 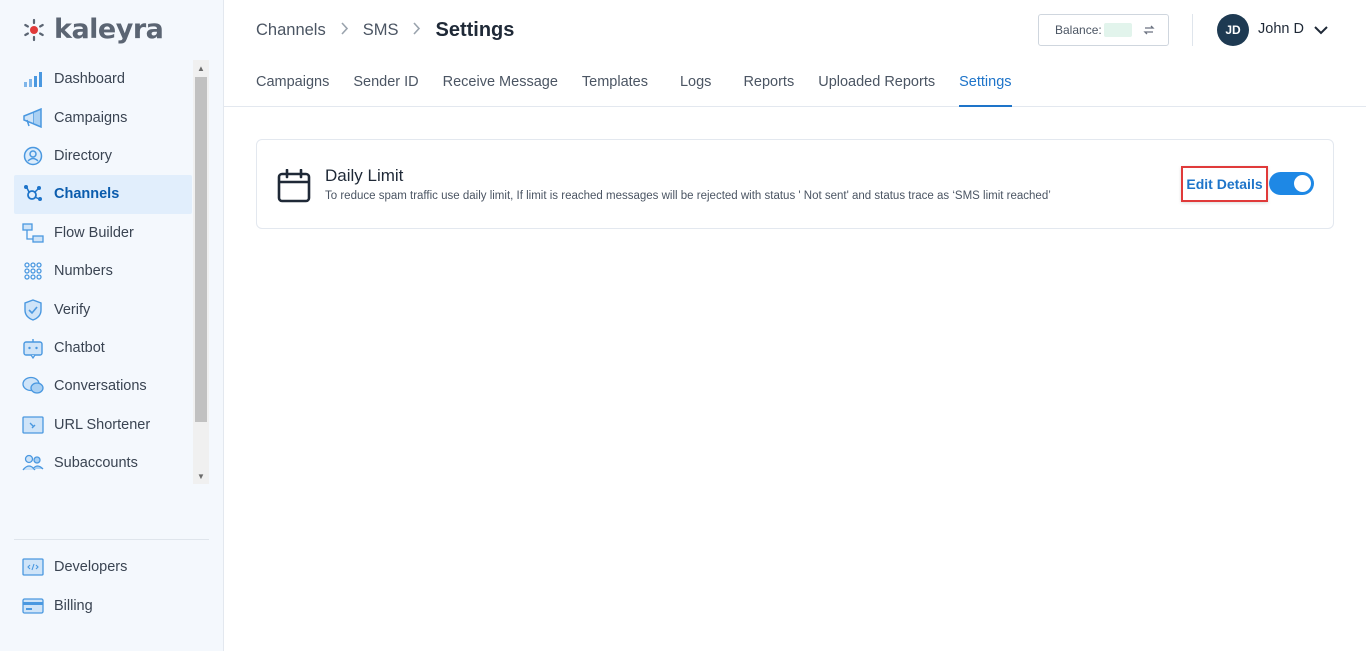 I want to click on sidebar-scrollbar: ▲ ▼, so click(x=201, y=272).